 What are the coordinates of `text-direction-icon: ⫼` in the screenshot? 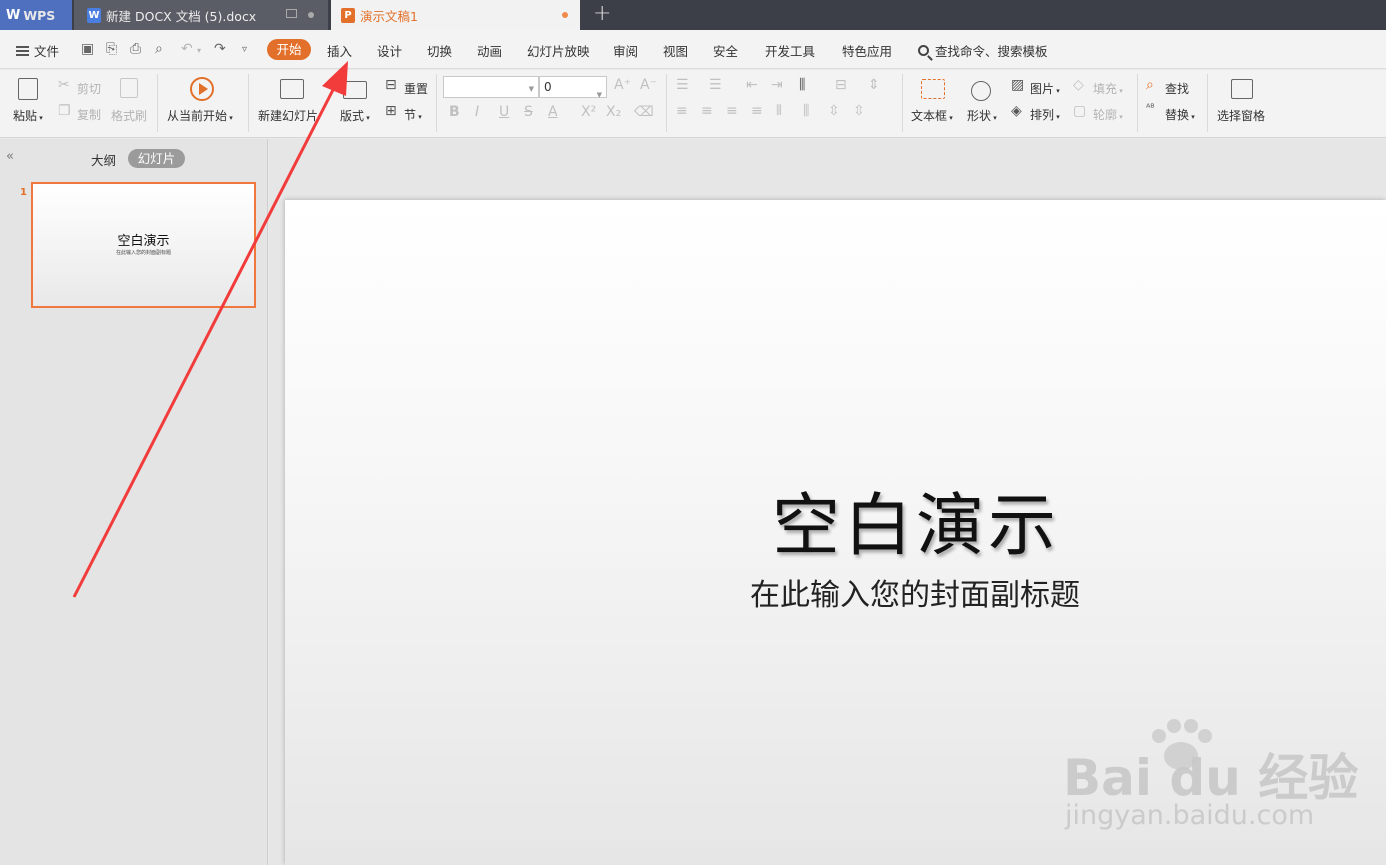 It's located at (802, 85).